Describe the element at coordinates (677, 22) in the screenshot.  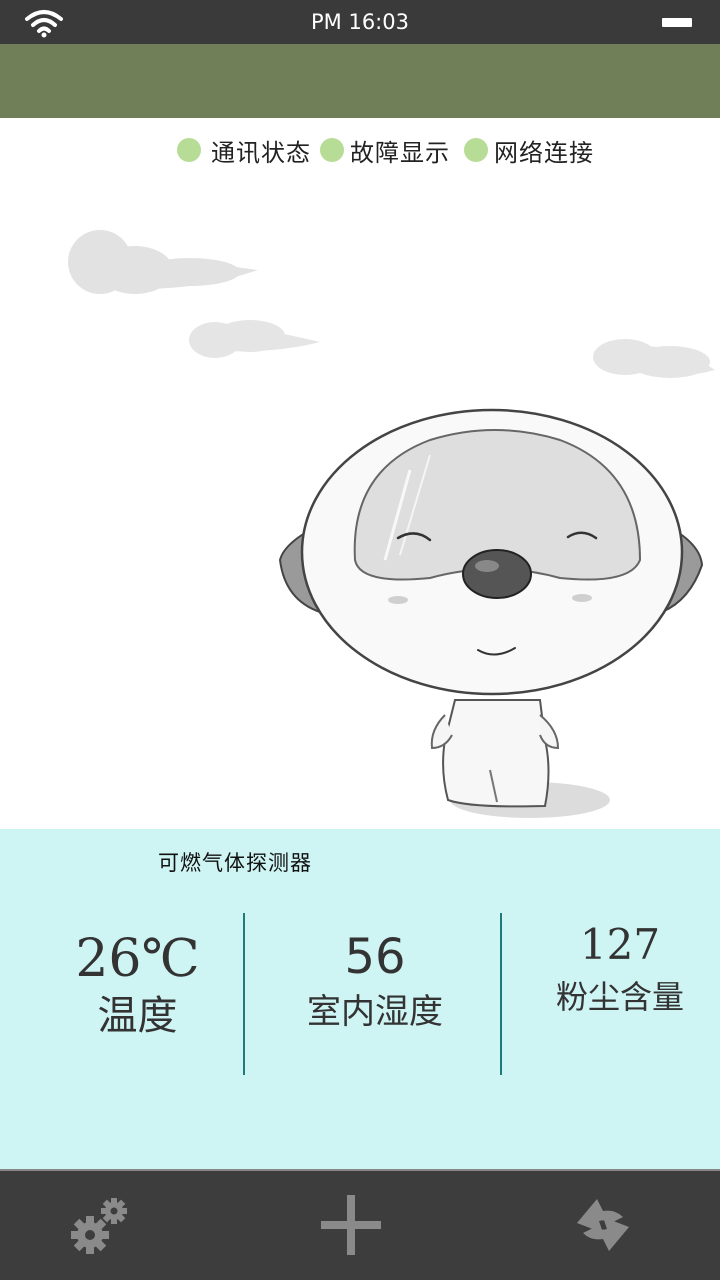
I see `battery-icon` at that location.